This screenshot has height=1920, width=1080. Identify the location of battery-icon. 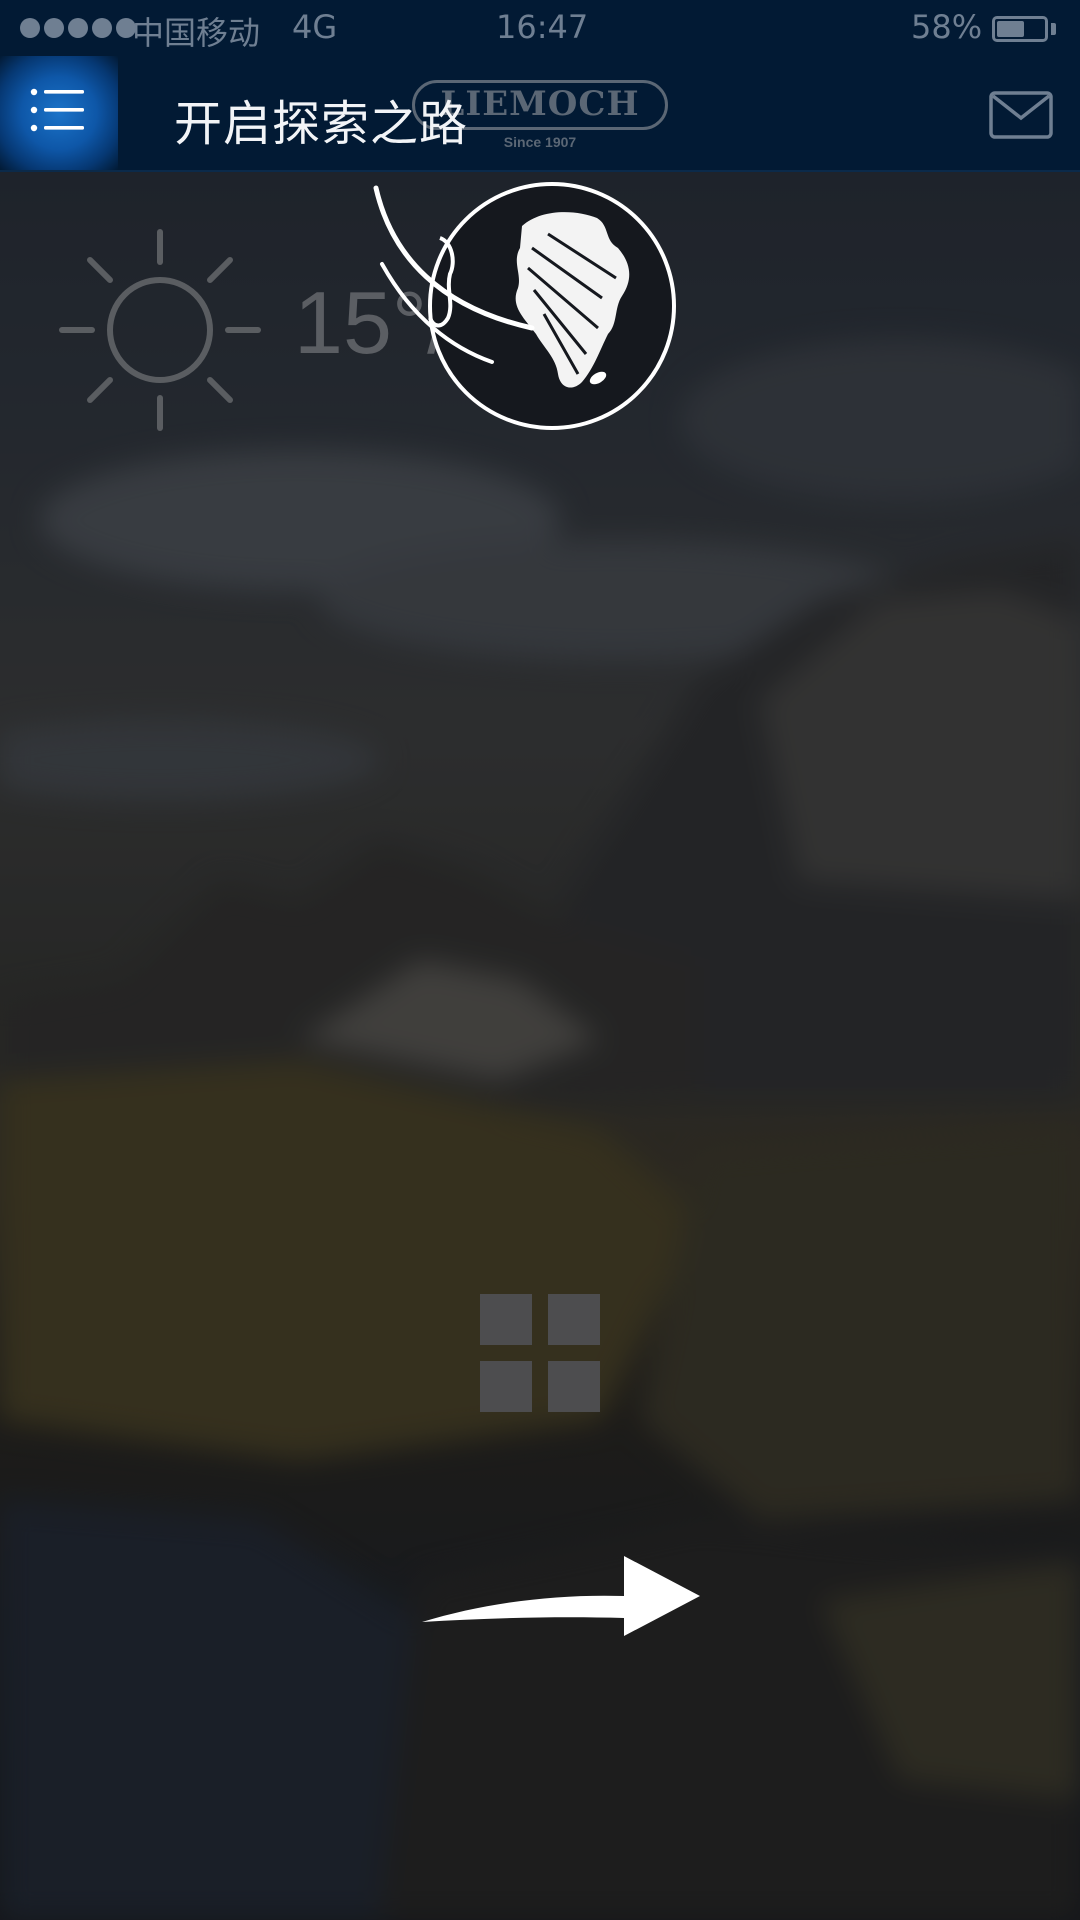
(1020, 29).